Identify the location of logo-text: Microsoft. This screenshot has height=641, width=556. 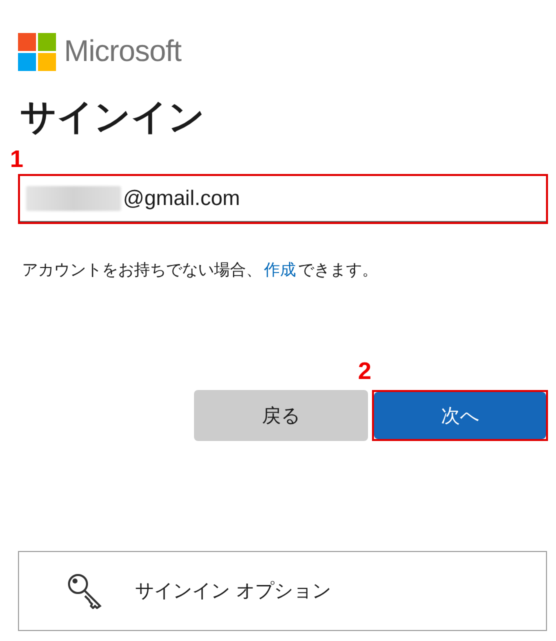
(123, 52).